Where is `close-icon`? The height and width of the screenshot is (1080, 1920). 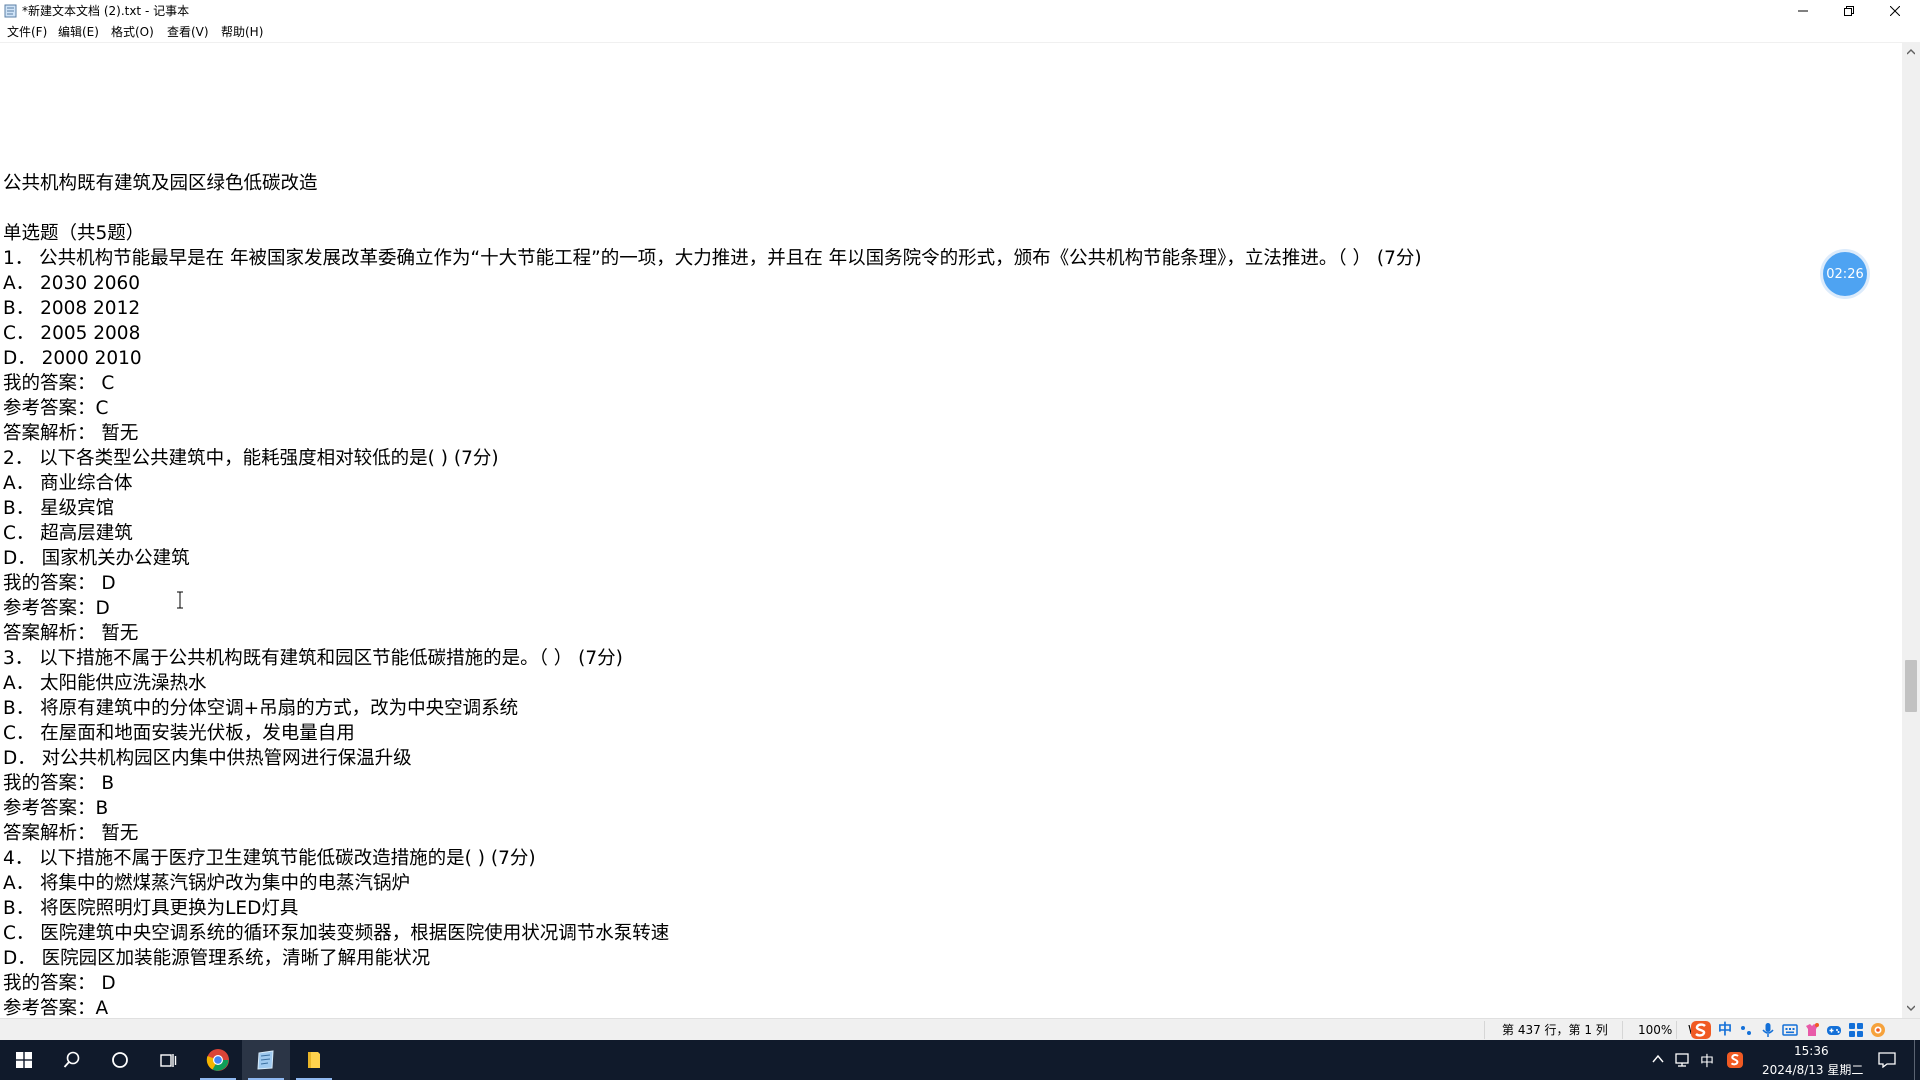
close-icon is located at coordinates (1895, 11).